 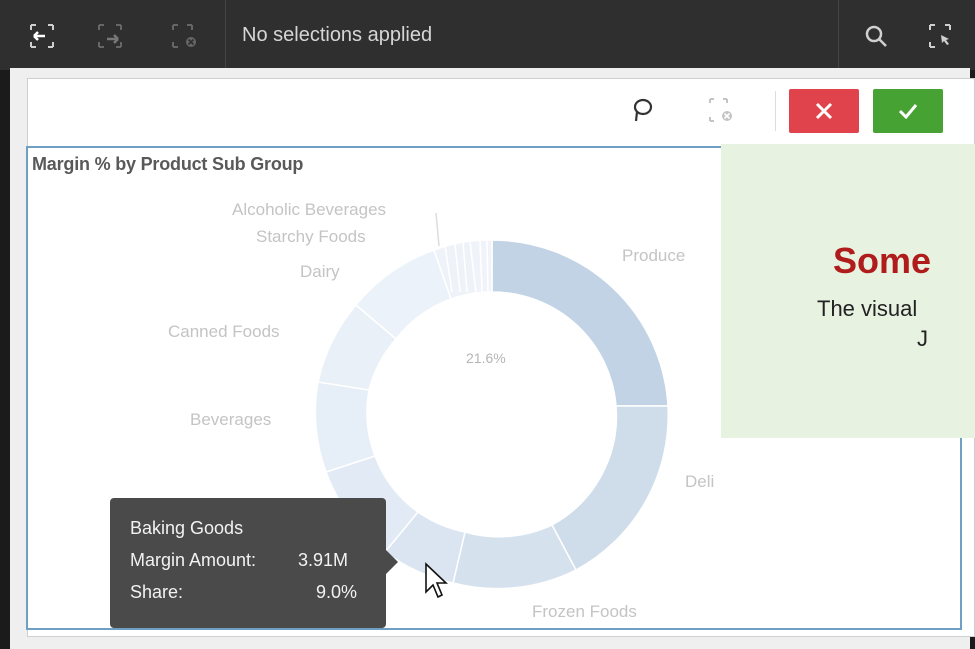 I want to click on tooltip-share-value: 9.0%, so click(x=337, y=592).